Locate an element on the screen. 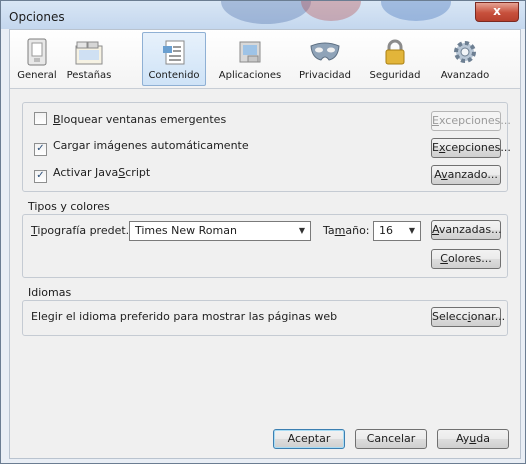 Image resolution: width=526 pixels, height=464 pixels. help-rest: da is located at coordinates (483, 438).